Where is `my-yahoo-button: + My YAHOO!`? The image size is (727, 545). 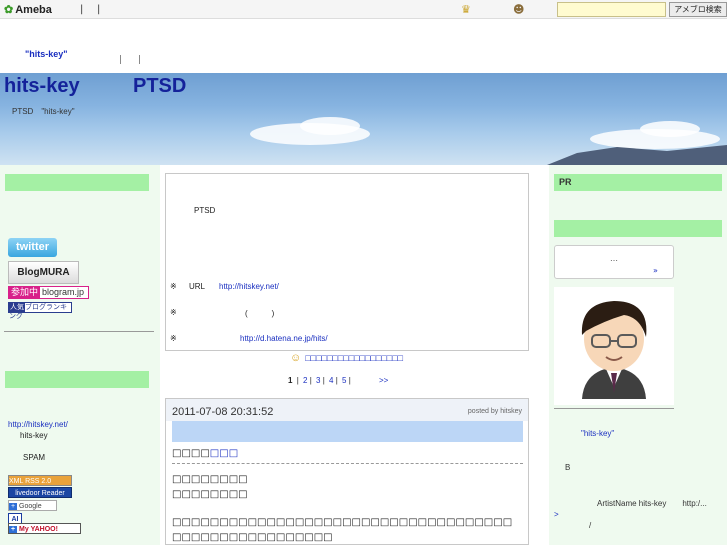 my-yahoo-button: + My YAHOO! is located at coordinates (44, 528).